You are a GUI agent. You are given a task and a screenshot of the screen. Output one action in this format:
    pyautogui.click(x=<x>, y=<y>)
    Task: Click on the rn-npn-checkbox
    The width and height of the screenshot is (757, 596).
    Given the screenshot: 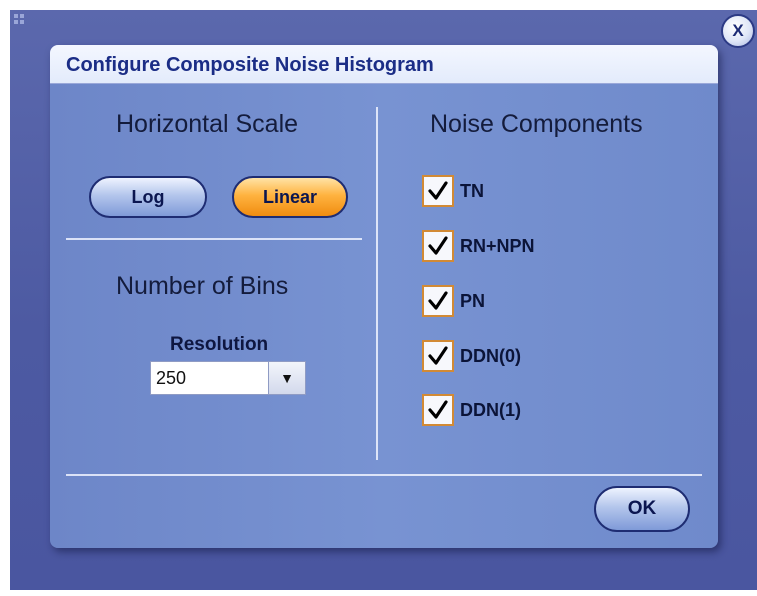 What is the action you would take?
    pyautogui.click(x=438, y=246)
    